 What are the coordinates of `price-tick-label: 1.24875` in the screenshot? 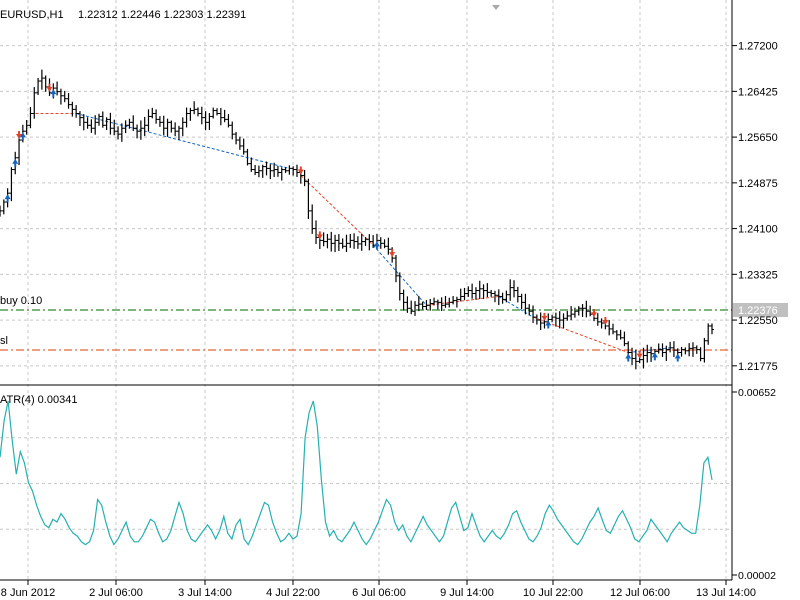 It's located at (758, 184).